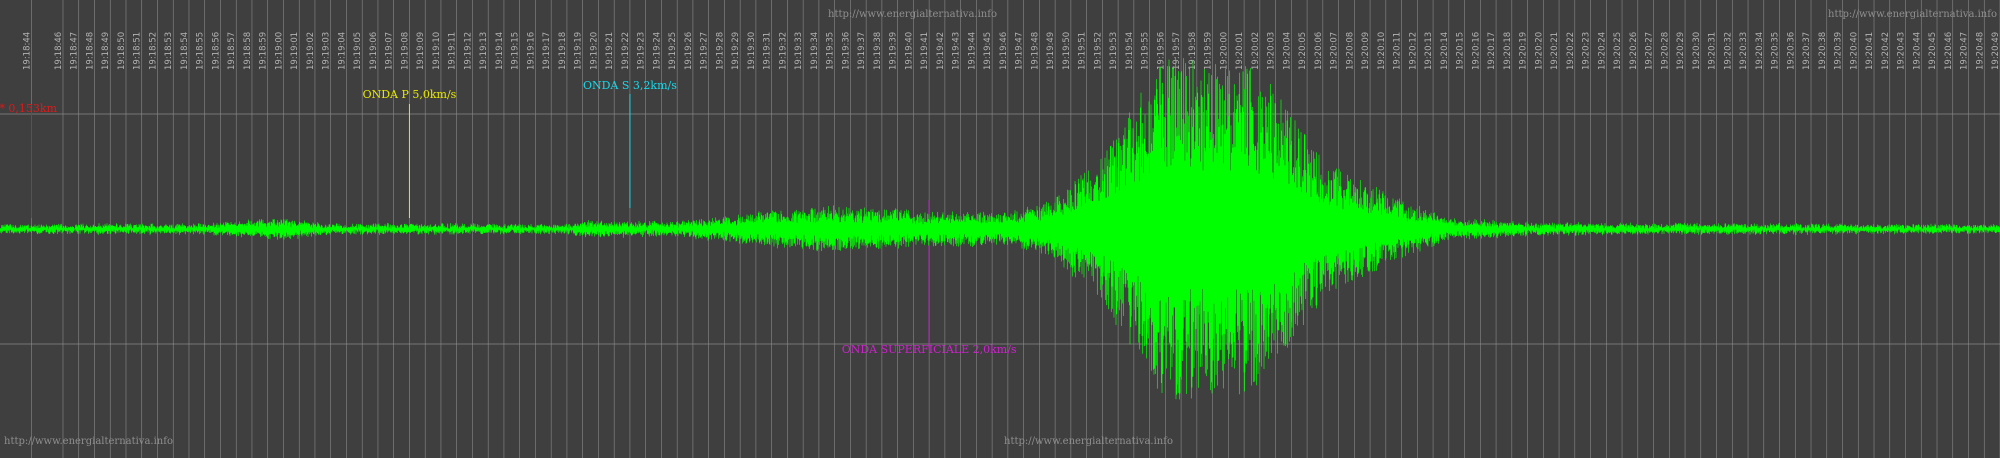 Image resolution: width=2000 pixels, height=458 pixels. I want to click on time-tick-label: 19:19:01, so click(295, 51).